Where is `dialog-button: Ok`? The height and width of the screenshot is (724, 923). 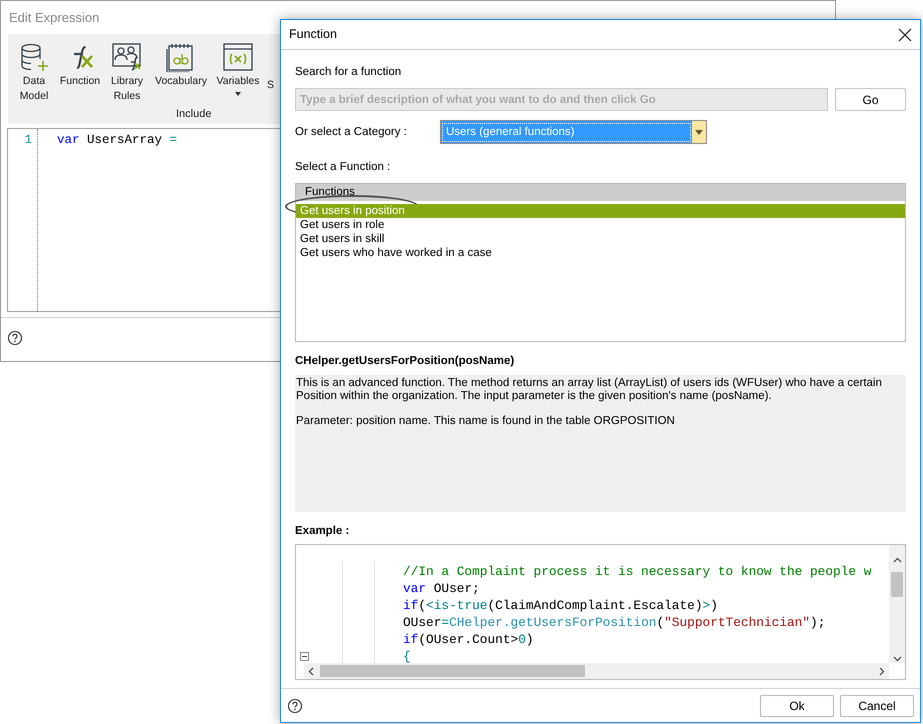
dialog-button: Ok is located at coordinates (797, 705).